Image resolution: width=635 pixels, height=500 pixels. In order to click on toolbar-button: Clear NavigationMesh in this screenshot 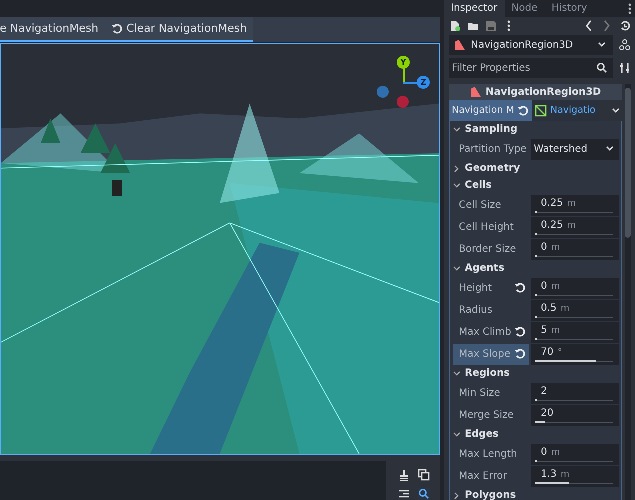, I will do `click(179, 29)`.